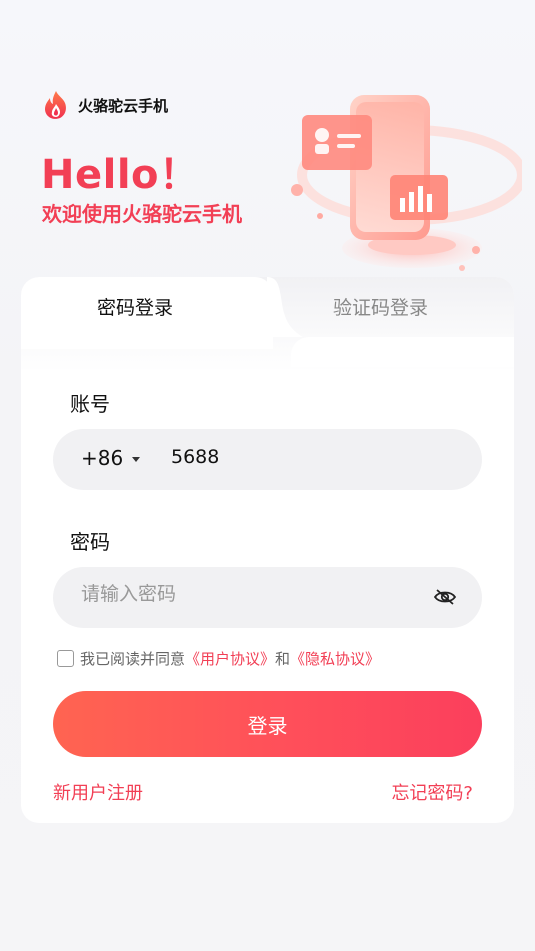  I want to click on flame-logo-icon, so click(55, 105).